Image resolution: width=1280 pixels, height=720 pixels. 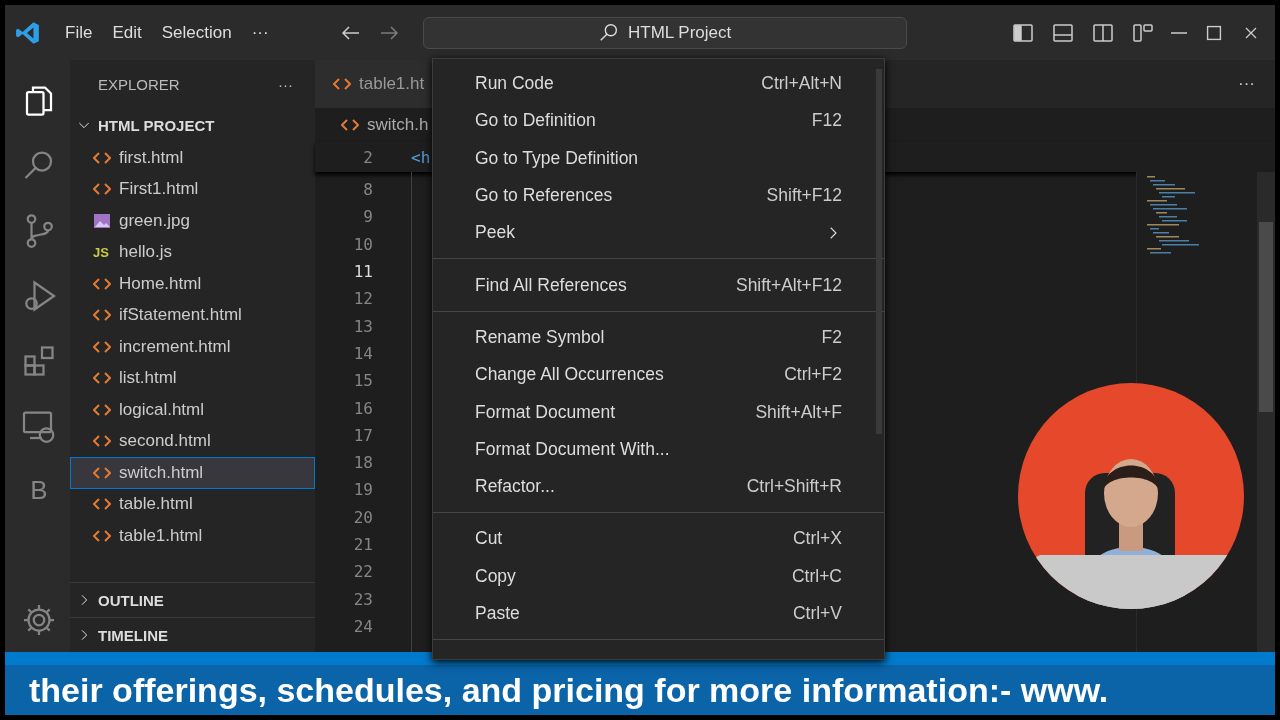 I want to click on shortcut-text: Ctrl+F2, so click(x=813, y=375).